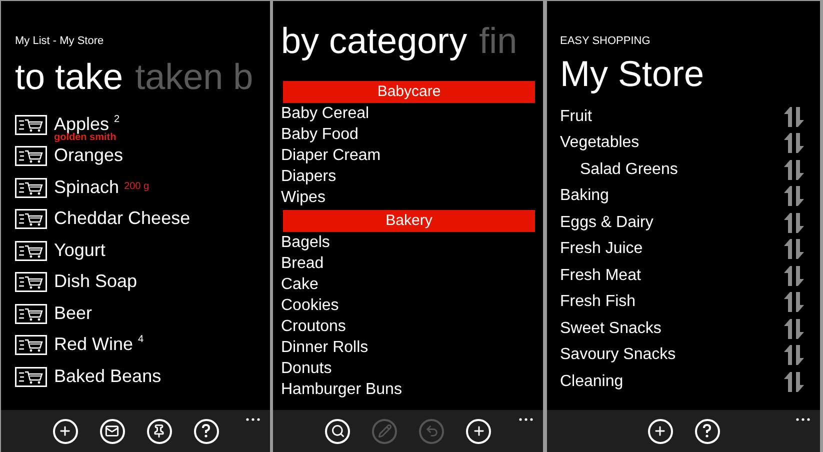 This screenshot has height=452, width=823. What do you see at coordinates (408, 197) in the screenshot?
I see `product-item: Wipes` at bounding box center [408, 197].